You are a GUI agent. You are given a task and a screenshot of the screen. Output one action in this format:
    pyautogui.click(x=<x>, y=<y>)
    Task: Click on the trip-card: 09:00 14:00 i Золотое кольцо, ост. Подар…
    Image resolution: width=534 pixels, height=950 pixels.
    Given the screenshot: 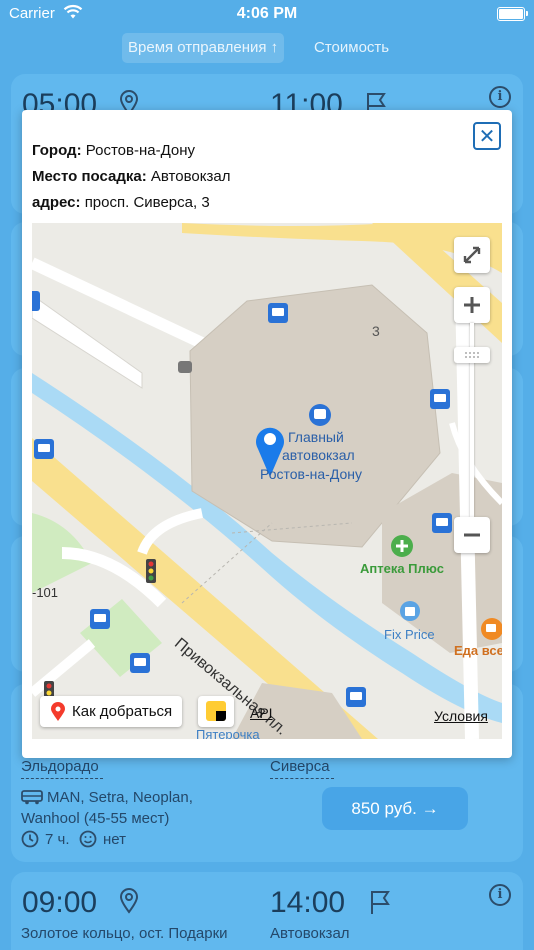 What is the action you would take?
    pyautogui.click(x=267, y=911)
    